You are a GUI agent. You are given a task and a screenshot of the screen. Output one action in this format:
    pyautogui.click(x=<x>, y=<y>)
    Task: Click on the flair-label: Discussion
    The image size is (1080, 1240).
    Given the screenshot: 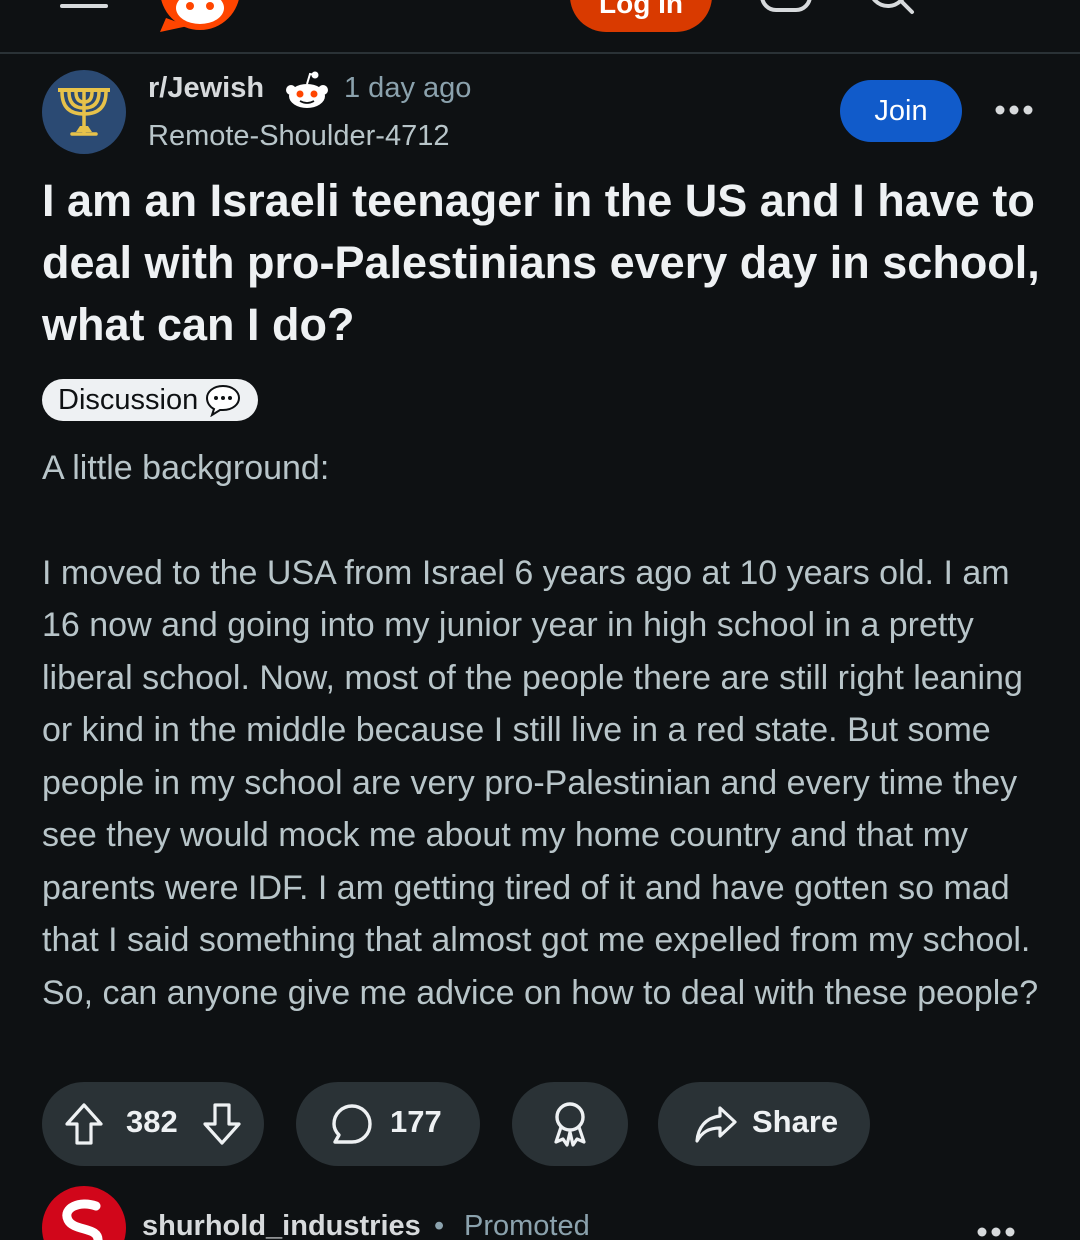 What is the action you would take?
    pyautogui.click(x=128, y=400)
    